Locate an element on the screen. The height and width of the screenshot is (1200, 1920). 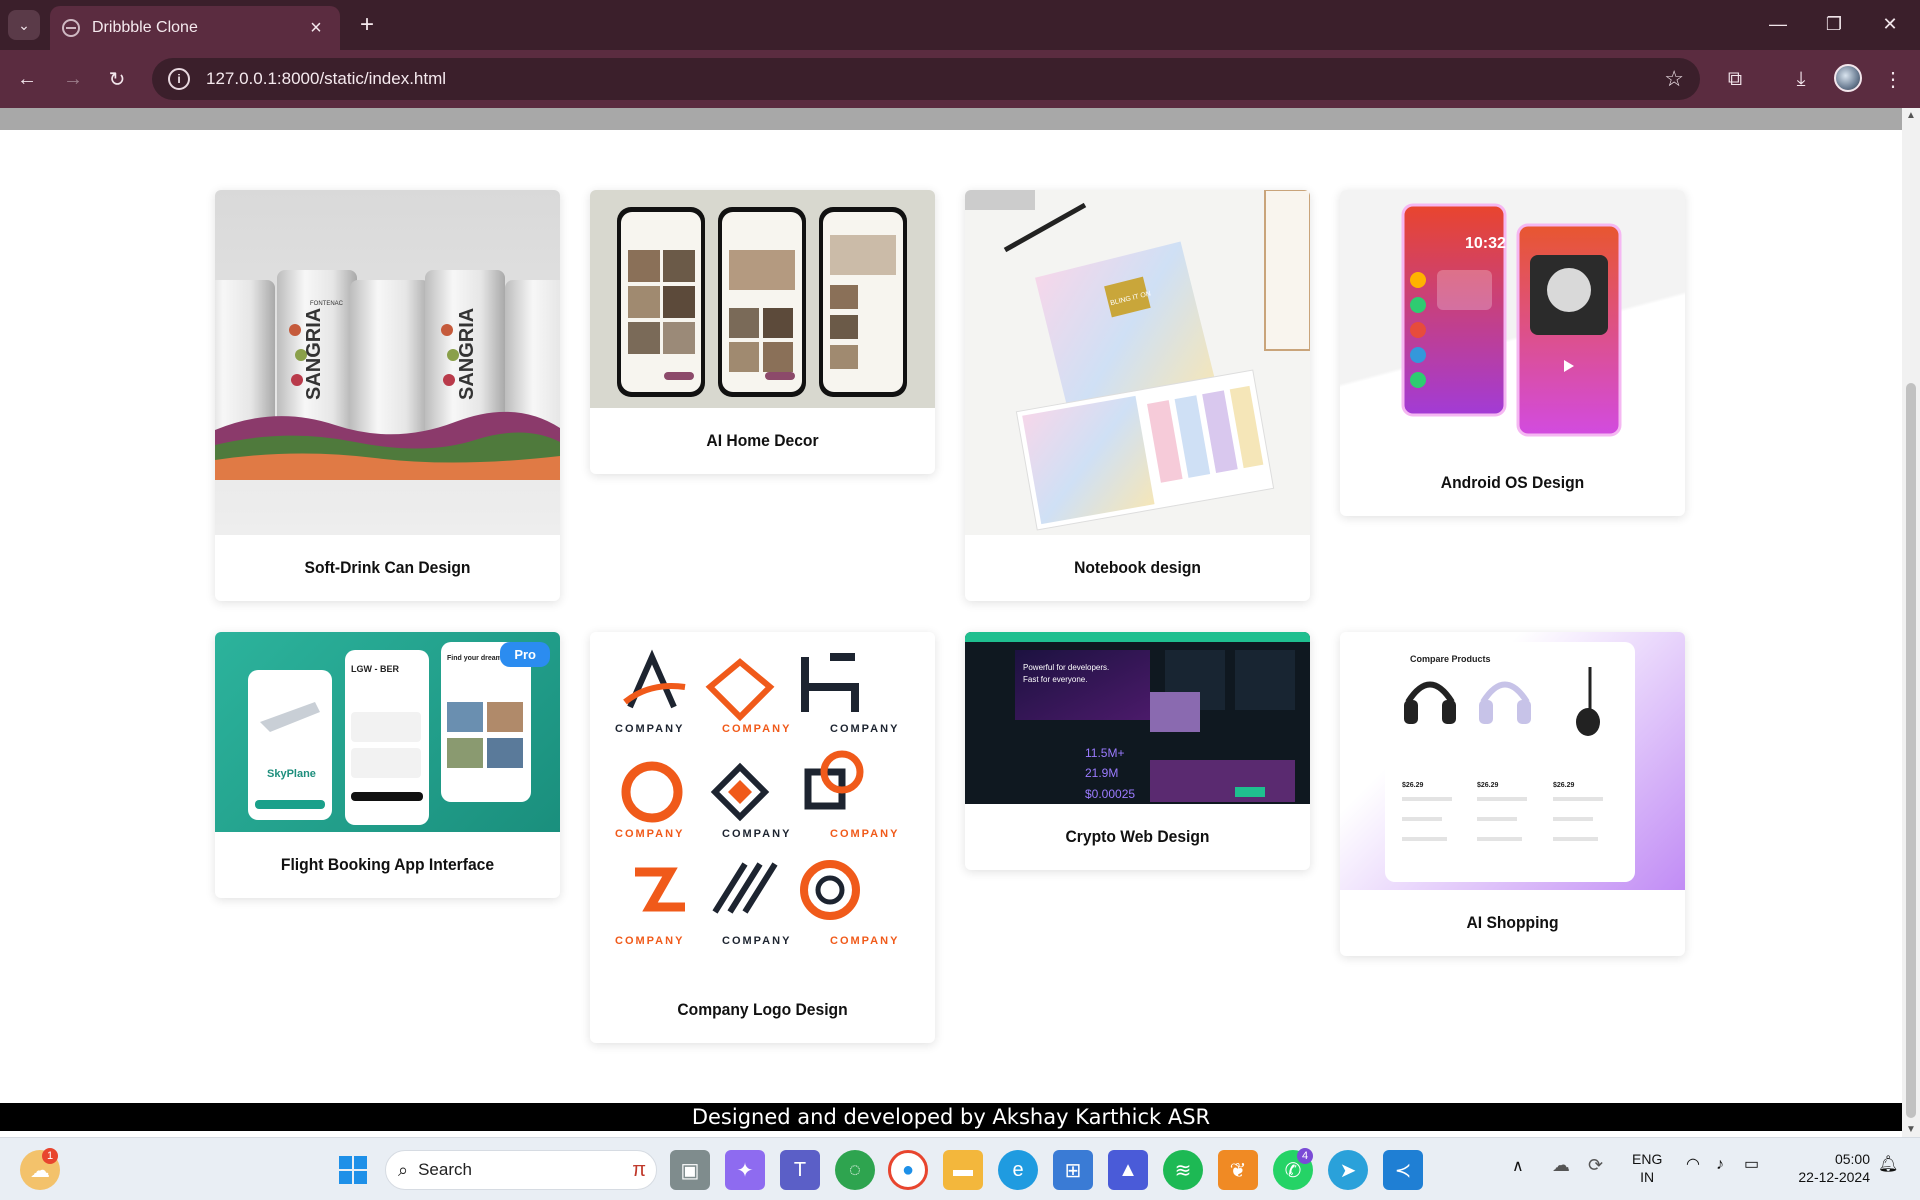
spotify-icon: ≋ is located at coordinates (1183, 1170).